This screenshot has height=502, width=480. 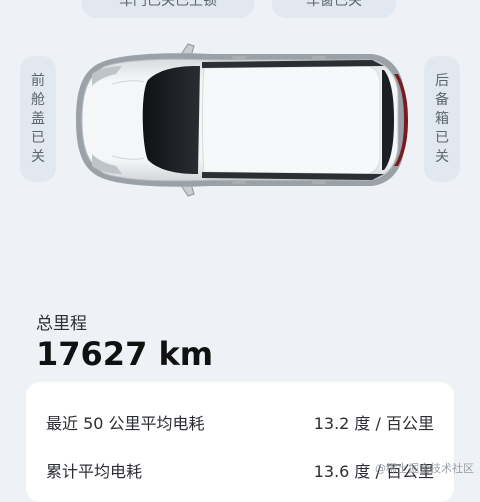 What do you see at coordinates (61, 324) in the screenshot?
I see `odometer-label: 总里程` at bounding box center [61, 324].